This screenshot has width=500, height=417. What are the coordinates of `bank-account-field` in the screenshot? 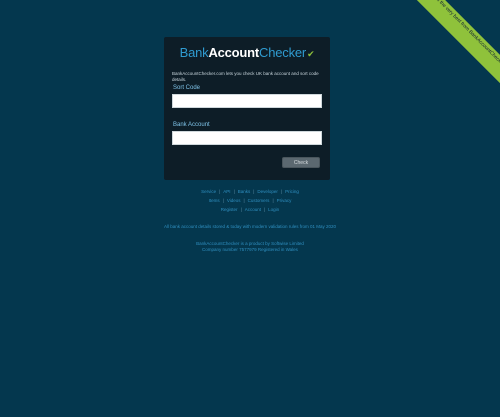 It's located at (247, 138).